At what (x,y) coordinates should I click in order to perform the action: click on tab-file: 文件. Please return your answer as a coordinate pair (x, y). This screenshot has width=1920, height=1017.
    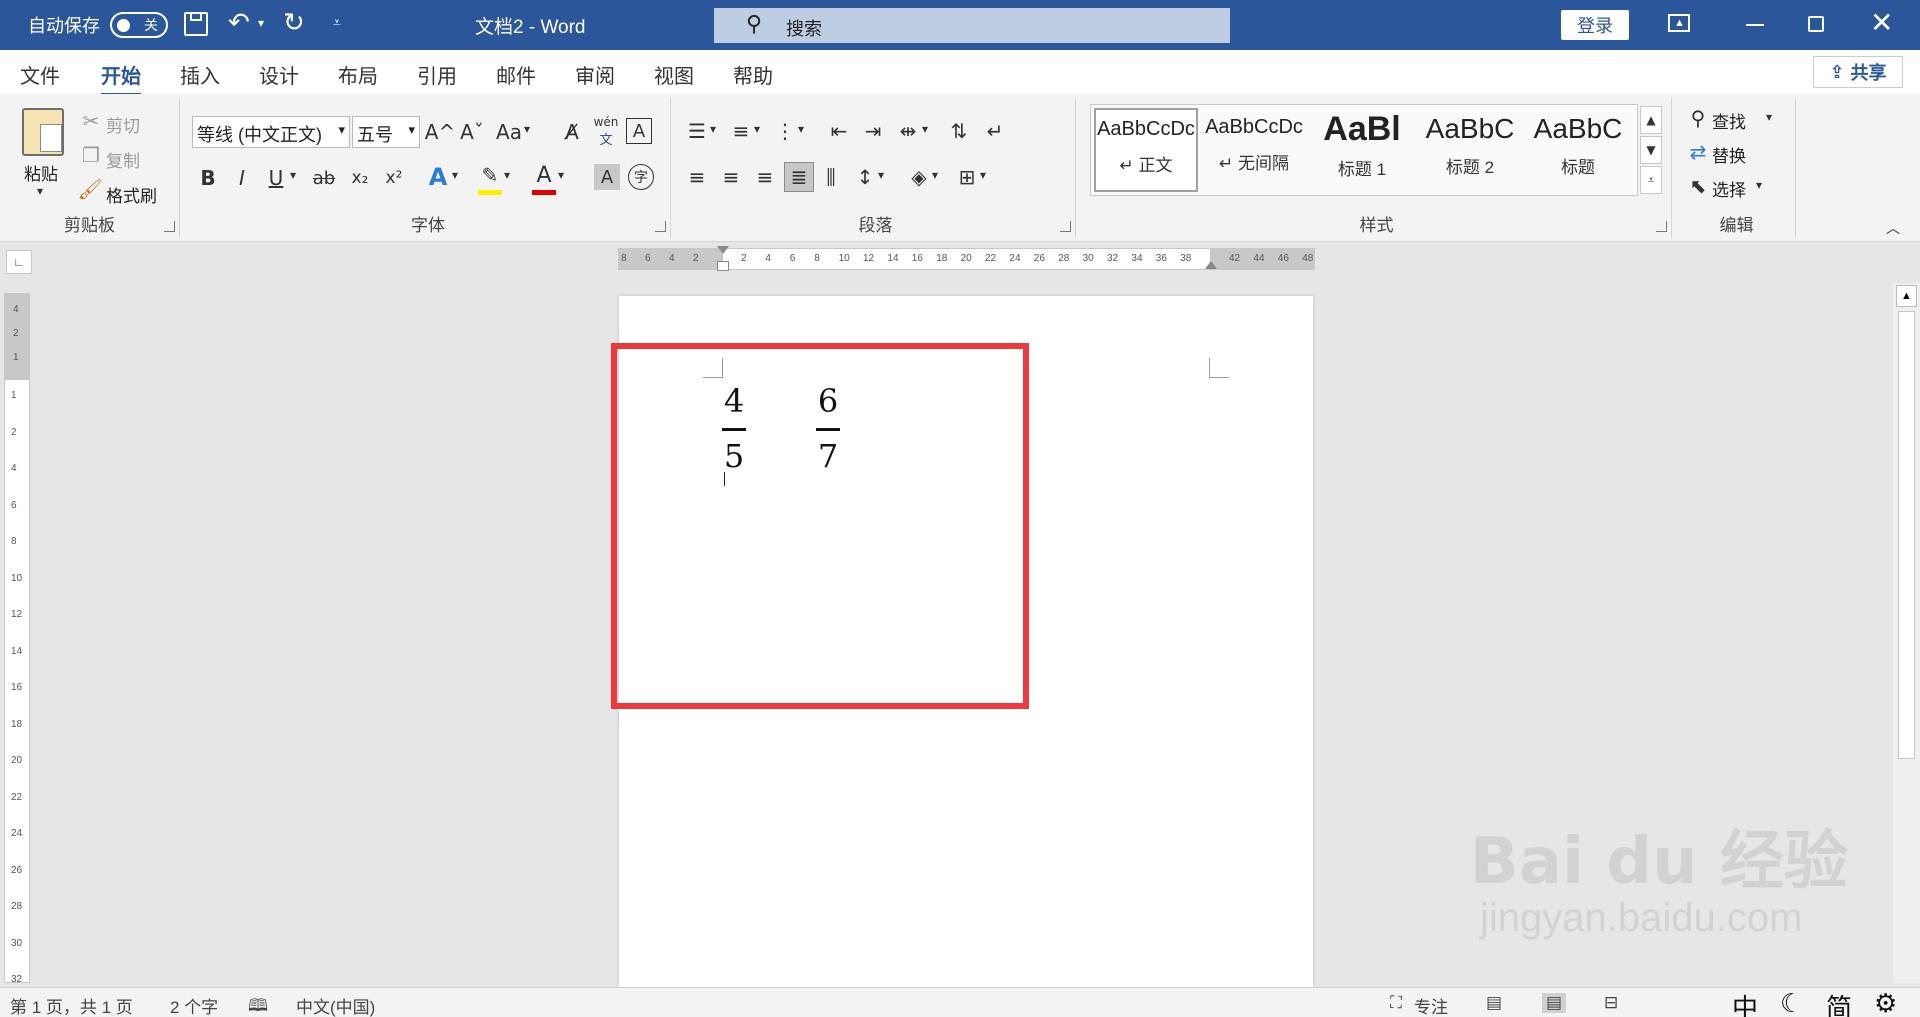
    Looking at the image, I should click on (40, 74).